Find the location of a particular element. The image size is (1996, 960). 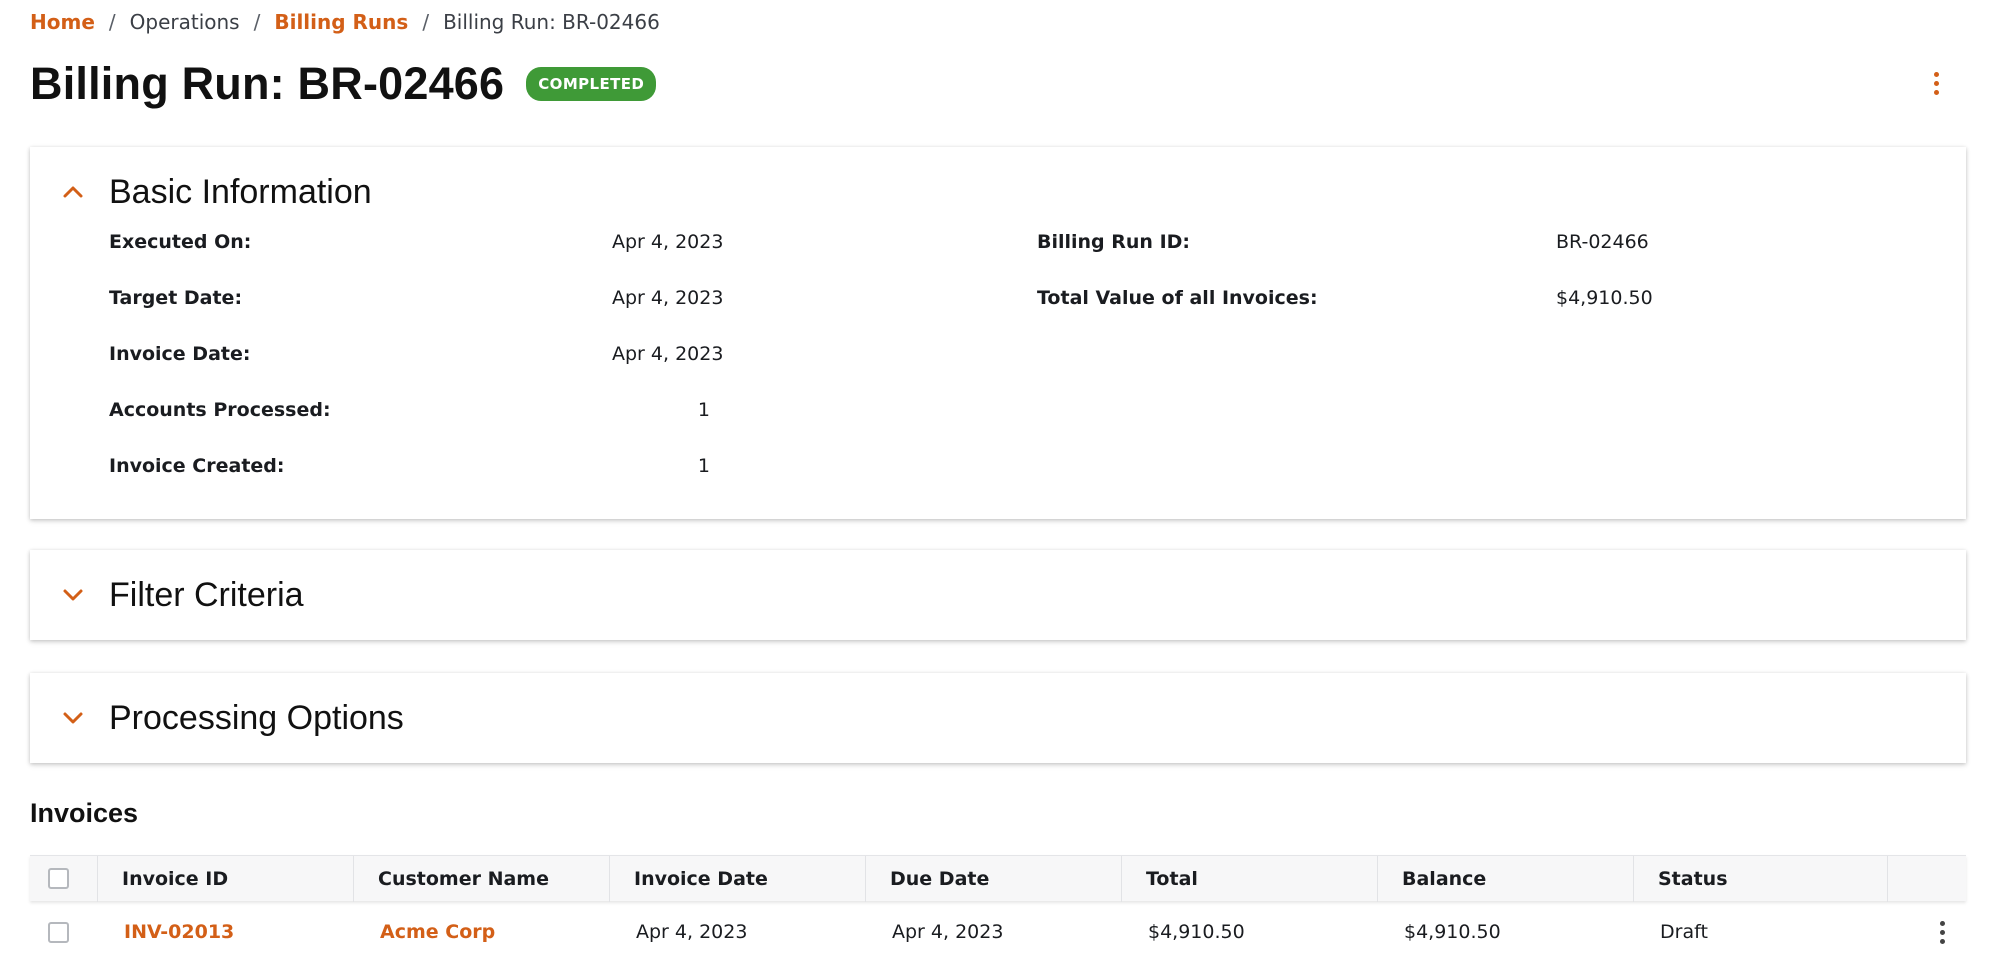

invoice-date-cell: Apr 4, 2023 is located at coordinates (692, 932).